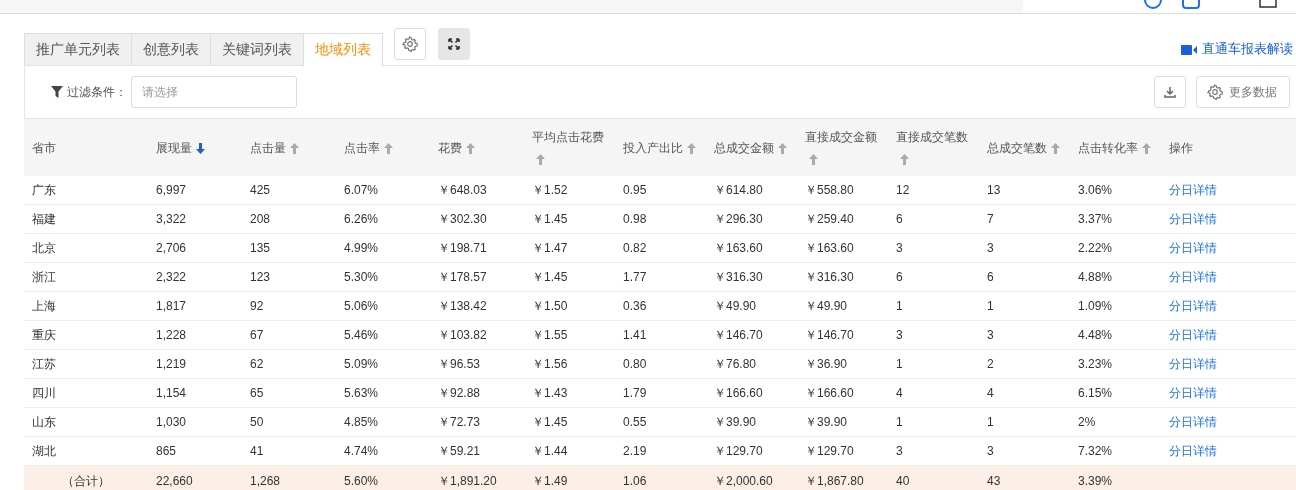  Describe the element at coordinates (735, 305) in the screenshot. I see `table-cell: ￥49.90` at that location.